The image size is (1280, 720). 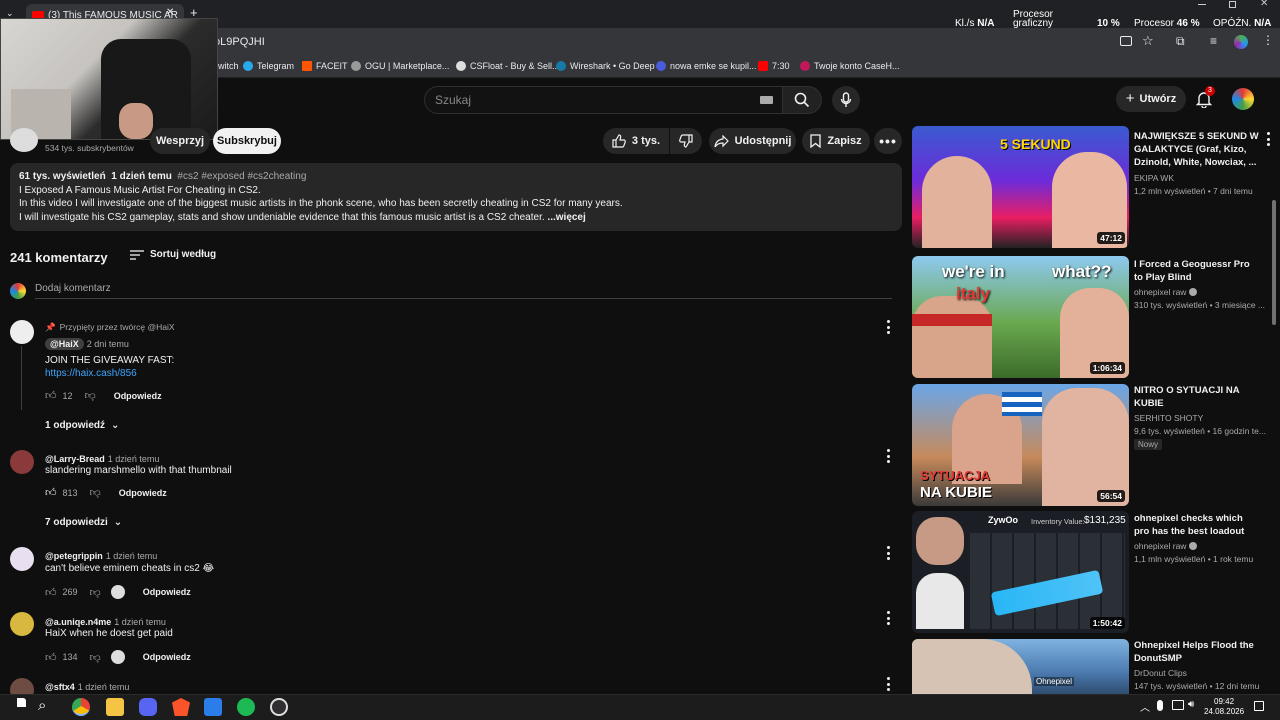 I want to click on notification-center-icon, so click(x=1259, y=706).